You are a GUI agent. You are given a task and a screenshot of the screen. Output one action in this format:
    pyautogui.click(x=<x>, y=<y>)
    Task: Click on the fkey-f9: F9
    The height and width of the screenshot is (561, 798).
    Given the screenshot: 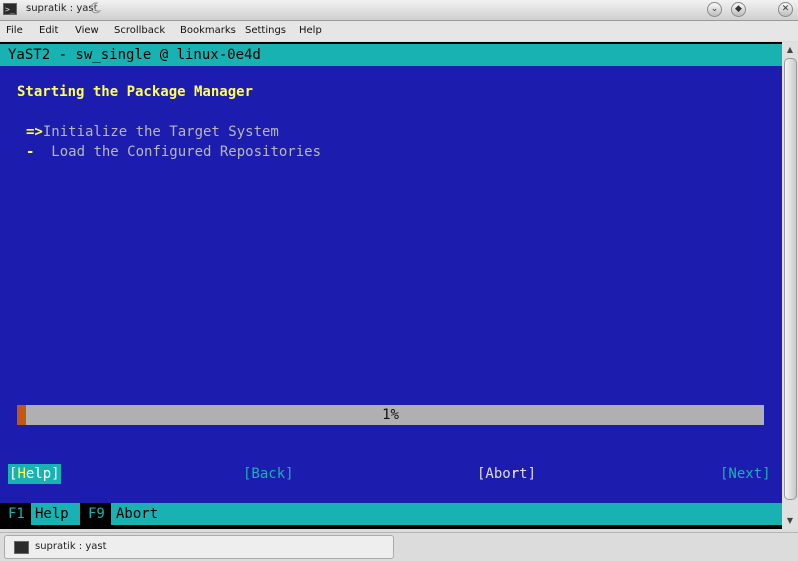 What is the action you would take?
    pyautogui.click(x=95, y=514)
    